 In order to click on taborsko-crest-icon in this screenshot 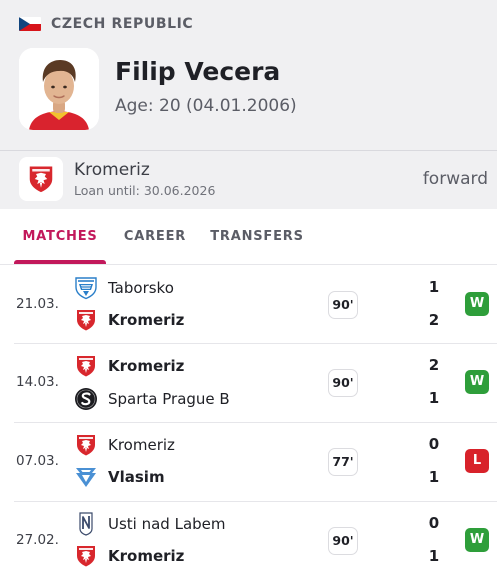, I will do `click(86, 288)`.